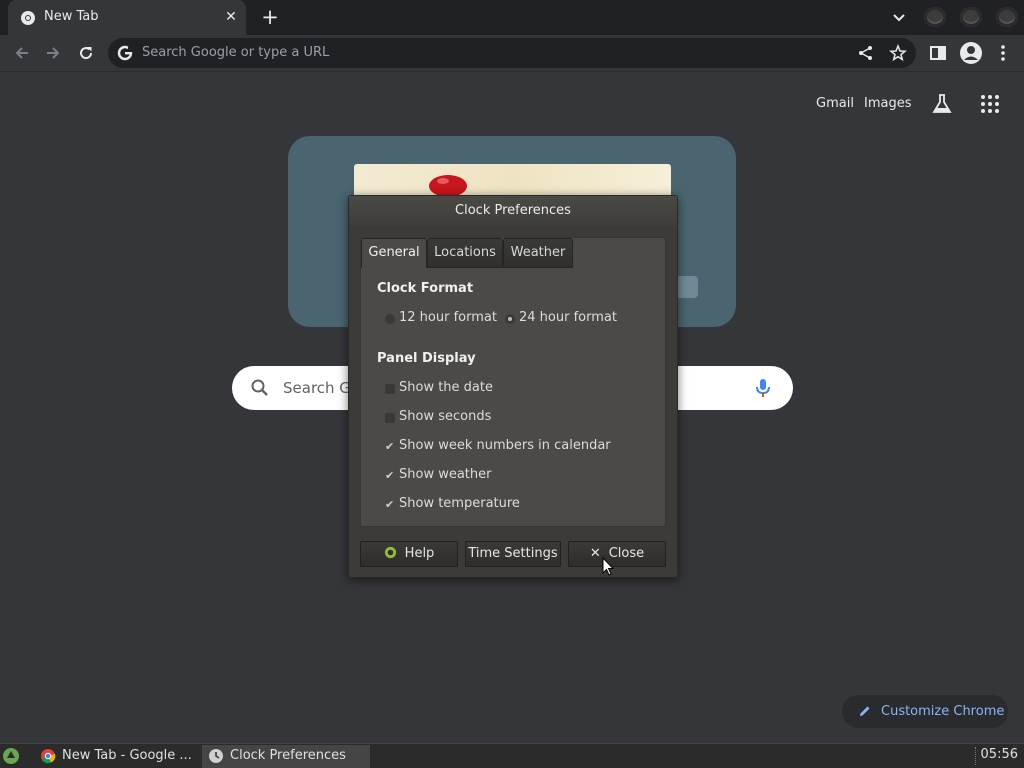 The image size is (1024, 768). Describe the element at coordinates (71, 16) in the screenshot. I see `tab-title: New Tab` at that location.